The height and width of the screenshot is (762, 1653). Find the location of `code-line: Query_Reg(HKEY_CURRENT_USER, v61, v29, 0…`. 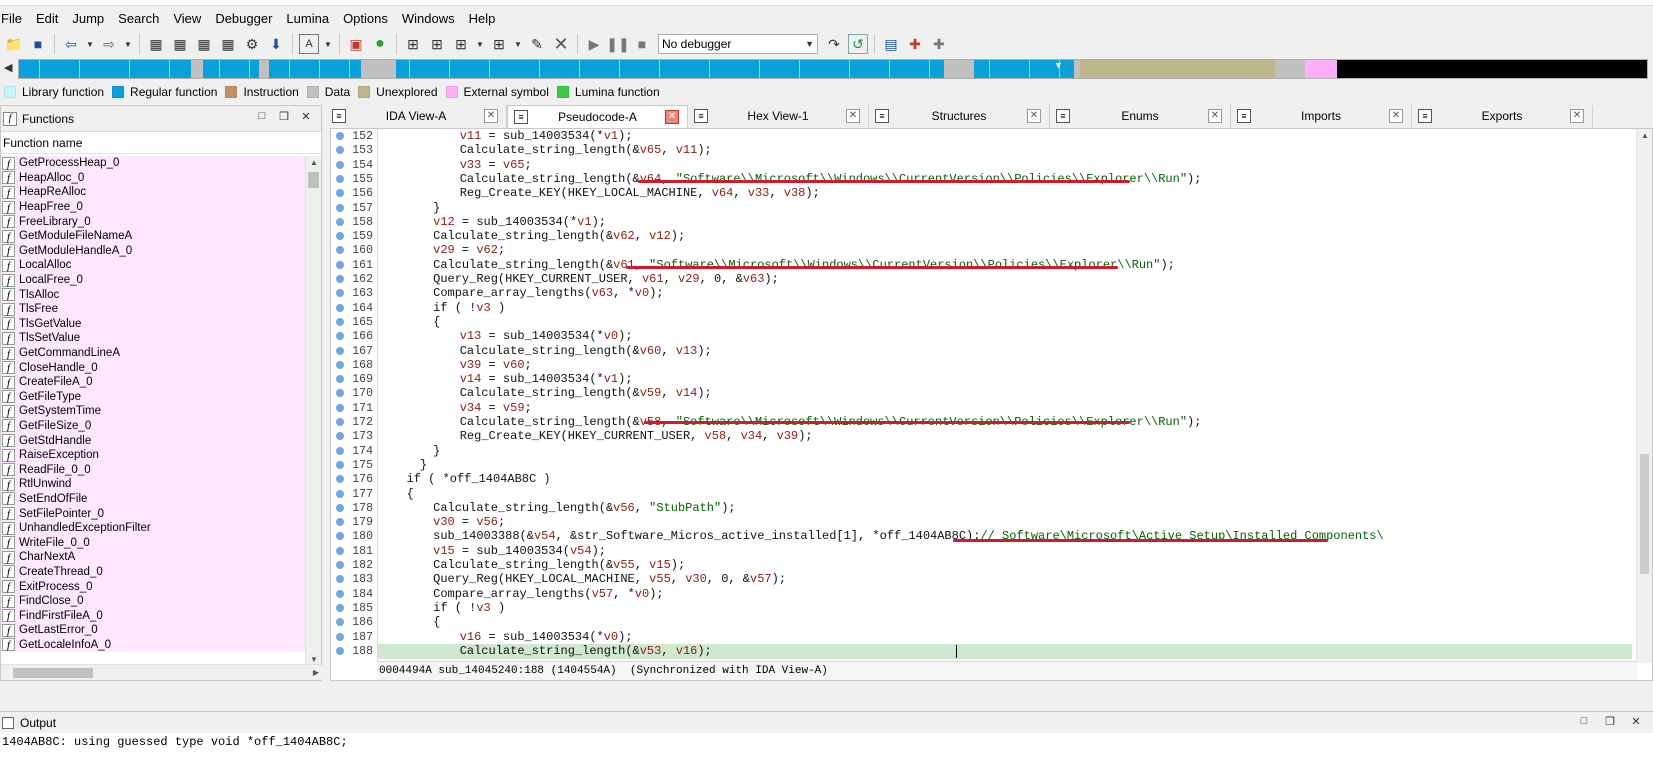

code-line: Query_Reg(HKEY_CURRENT_USER, v61, v29, 0… is located at coordinates (1005, 279).